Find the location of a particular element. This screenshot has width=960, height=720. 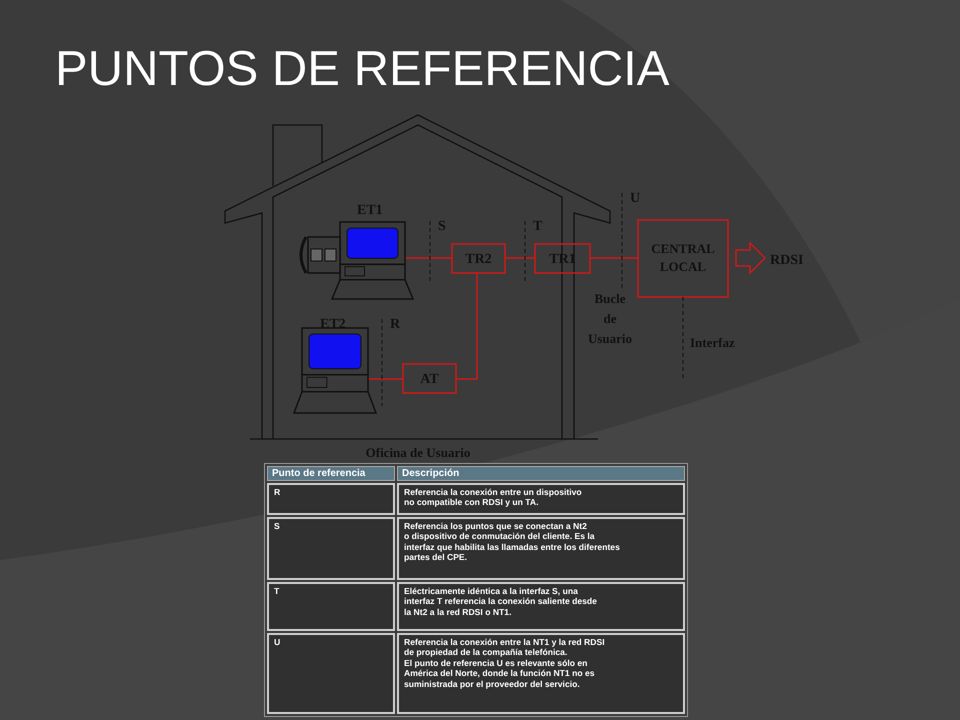

column-header: Punto de referencia is located at coordinates (331, 473).